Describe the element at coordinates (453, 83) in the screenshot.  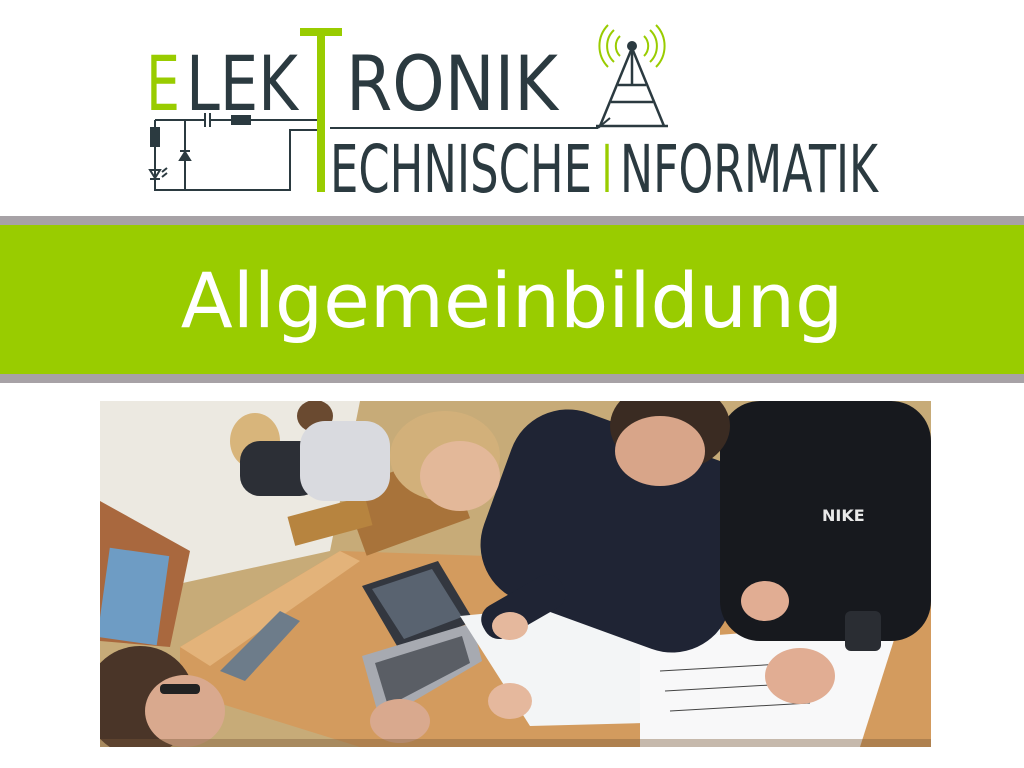
I see `logo-letters-ronik: RONIK` at that location.